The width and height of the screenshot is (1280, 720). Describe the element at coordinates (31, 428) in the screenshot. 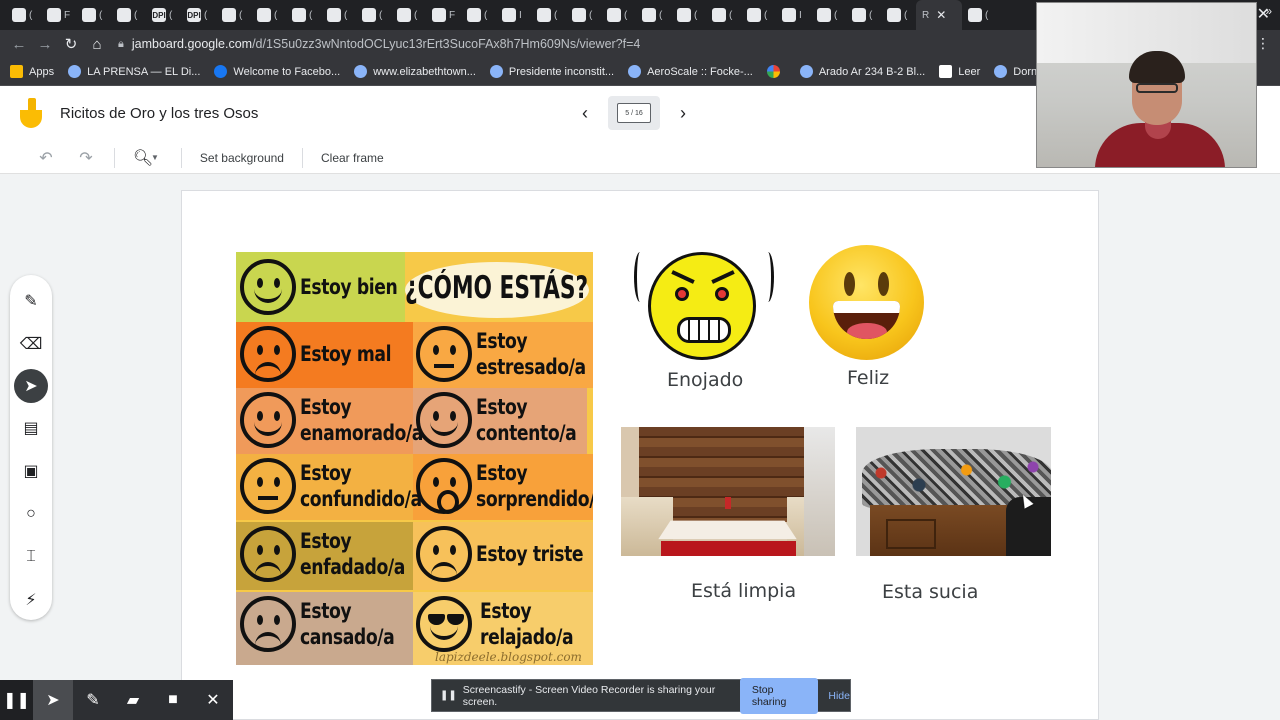

I see `sticky-note-icon: ▤` at that location.